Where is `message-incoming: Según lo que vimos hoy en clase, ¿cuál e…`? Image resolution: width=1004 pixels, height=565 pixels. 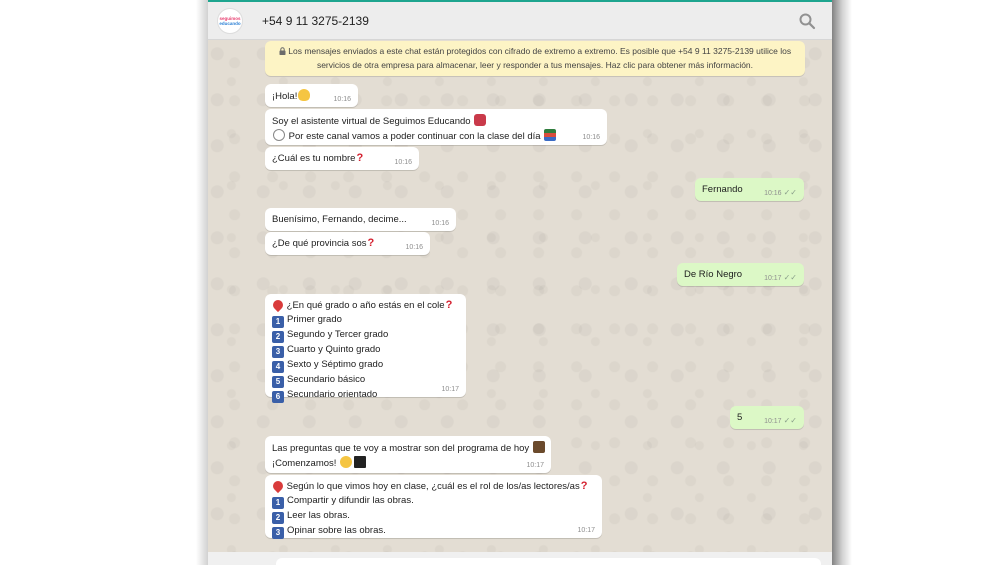
message-incoming: Según lo que vimos hoy en clase, ¿cuál e… is located at coordinates (433, 507).